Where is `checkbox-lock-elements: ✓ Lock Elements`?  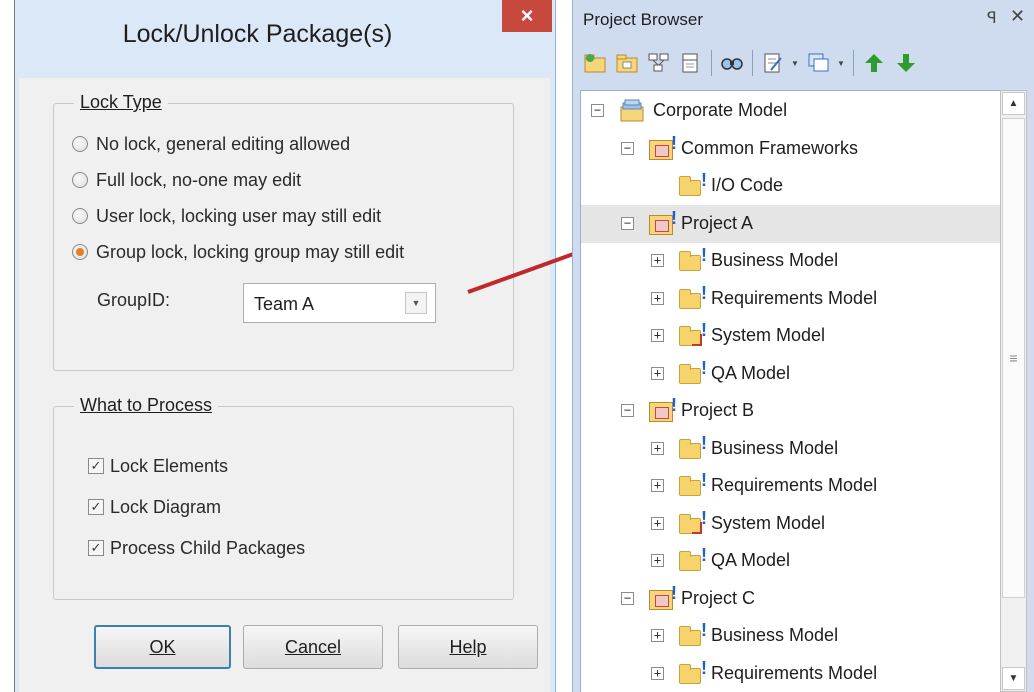
checkbox-lock-elements: ✓ Lock Elements is located at coordinates (158, 466).